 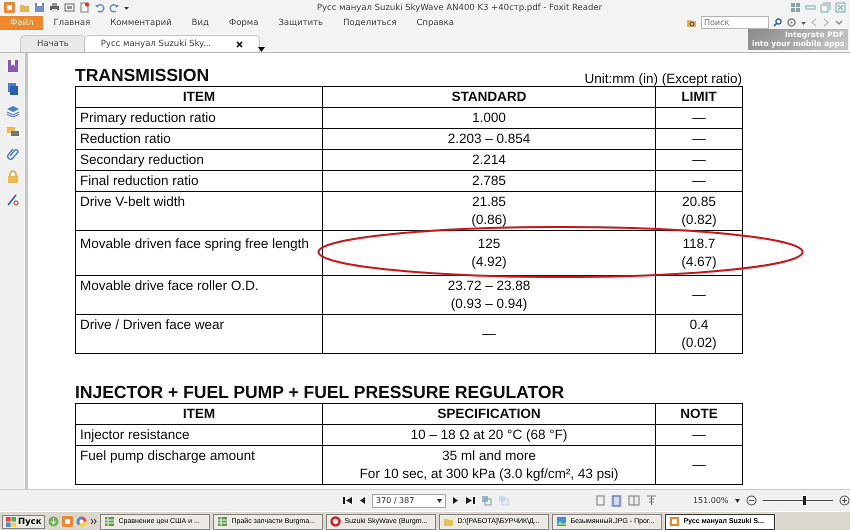 I want to click on menu-tab: Комментарий, so click(x=141, y=23).